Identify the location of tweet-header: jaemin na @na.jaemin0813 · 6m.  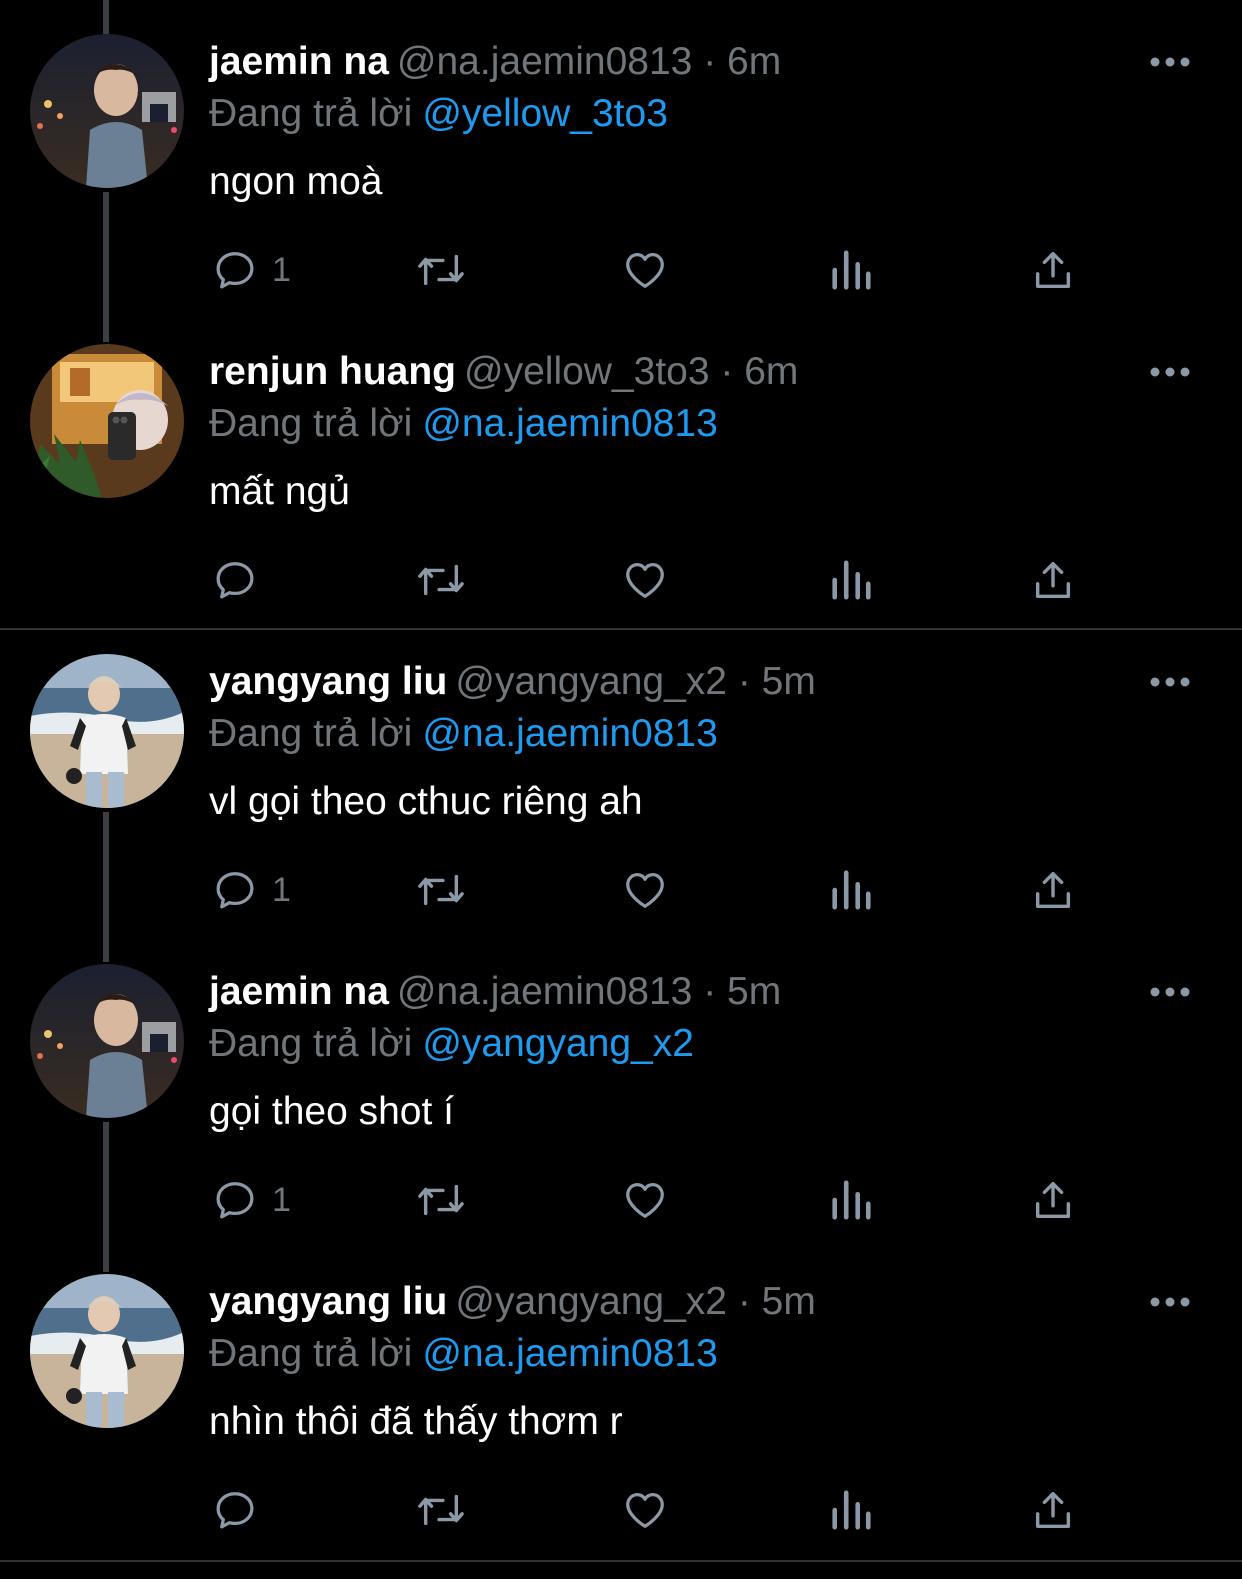
(495, 62).